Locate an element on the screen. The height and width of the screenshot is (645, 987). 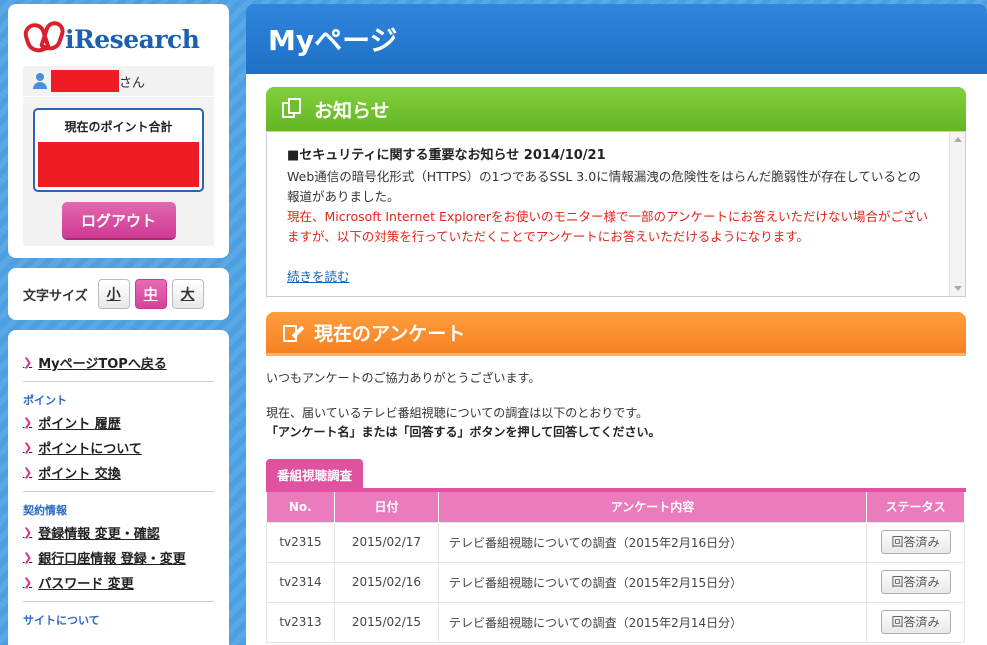
column-header-content: アンケート内容 is located at coordinates (652, 507).